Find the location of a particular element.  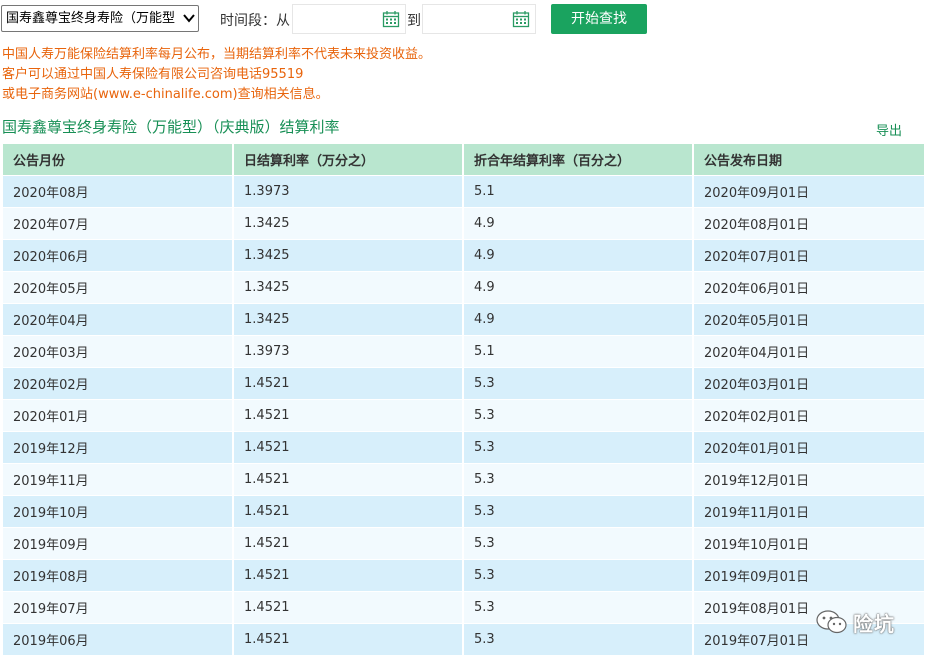

time-range-label: 时间段：从 is located at coordinates (255, 21).